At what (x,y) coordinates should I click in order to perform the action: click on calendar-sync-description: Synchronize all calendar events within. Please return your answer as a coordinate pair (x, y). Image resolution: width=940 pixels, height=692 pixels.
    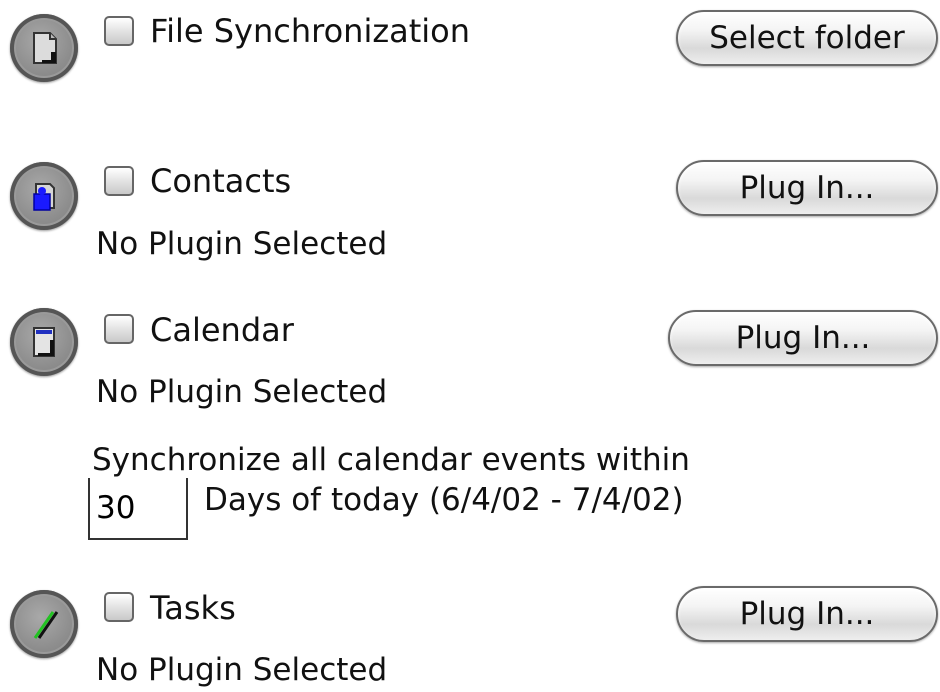
    Looking at the image, I should click on (391, 460).